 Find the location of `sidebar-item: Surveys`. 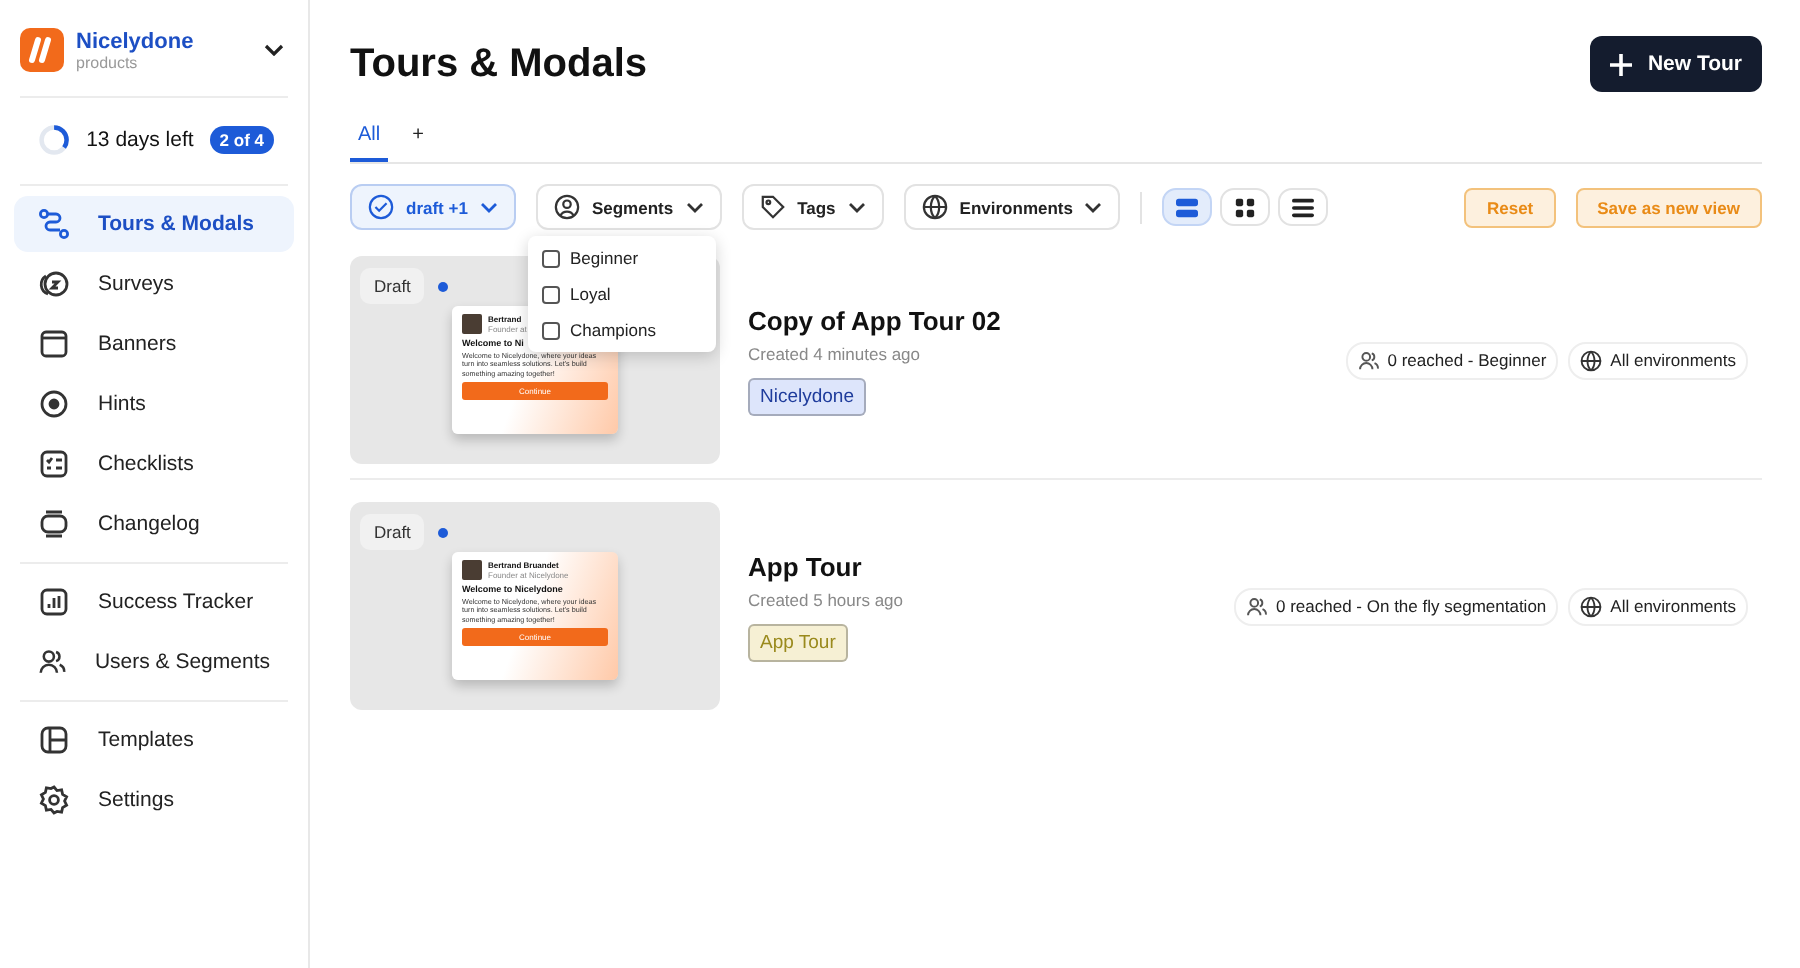

sidebar-item: Surveys is located at coordinates (154, 284).